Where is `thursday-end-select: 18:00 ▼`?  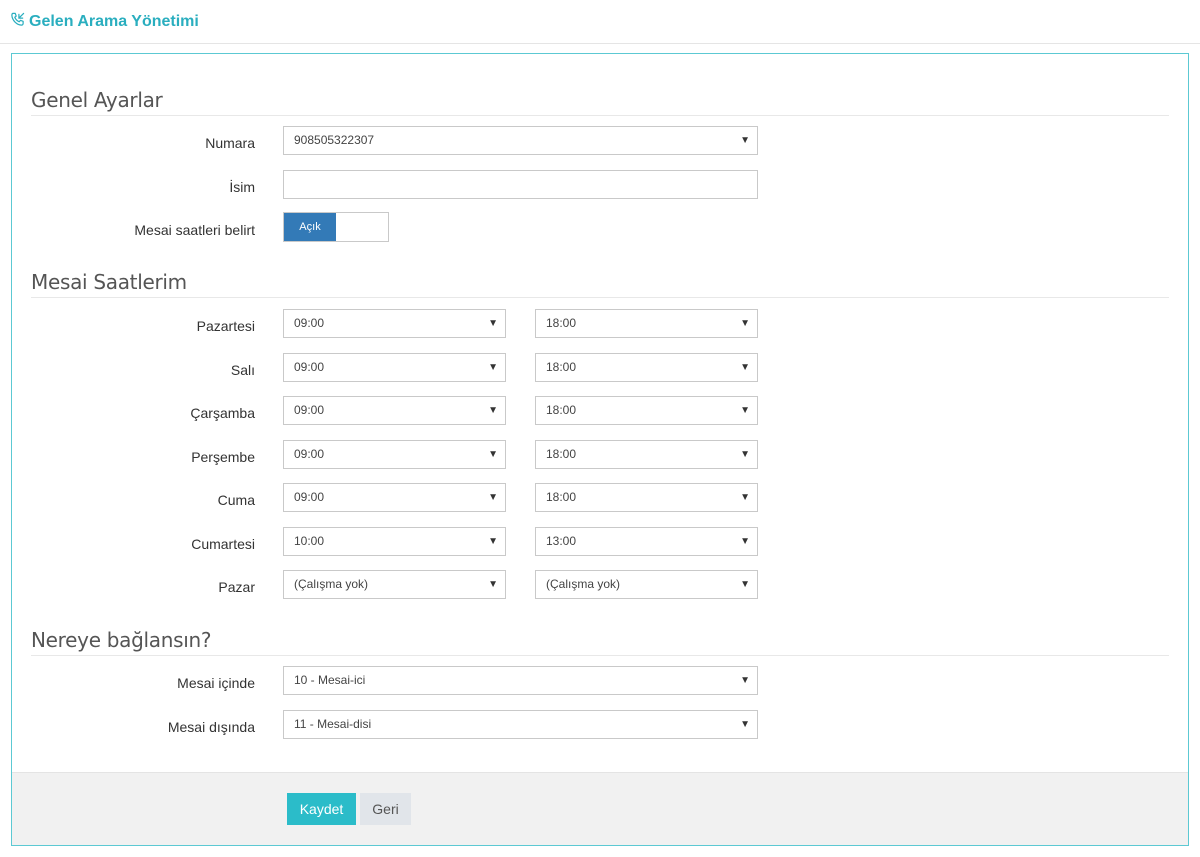
thursday-end-select: 18:00 ▼ is located at coordinates (646, 454).